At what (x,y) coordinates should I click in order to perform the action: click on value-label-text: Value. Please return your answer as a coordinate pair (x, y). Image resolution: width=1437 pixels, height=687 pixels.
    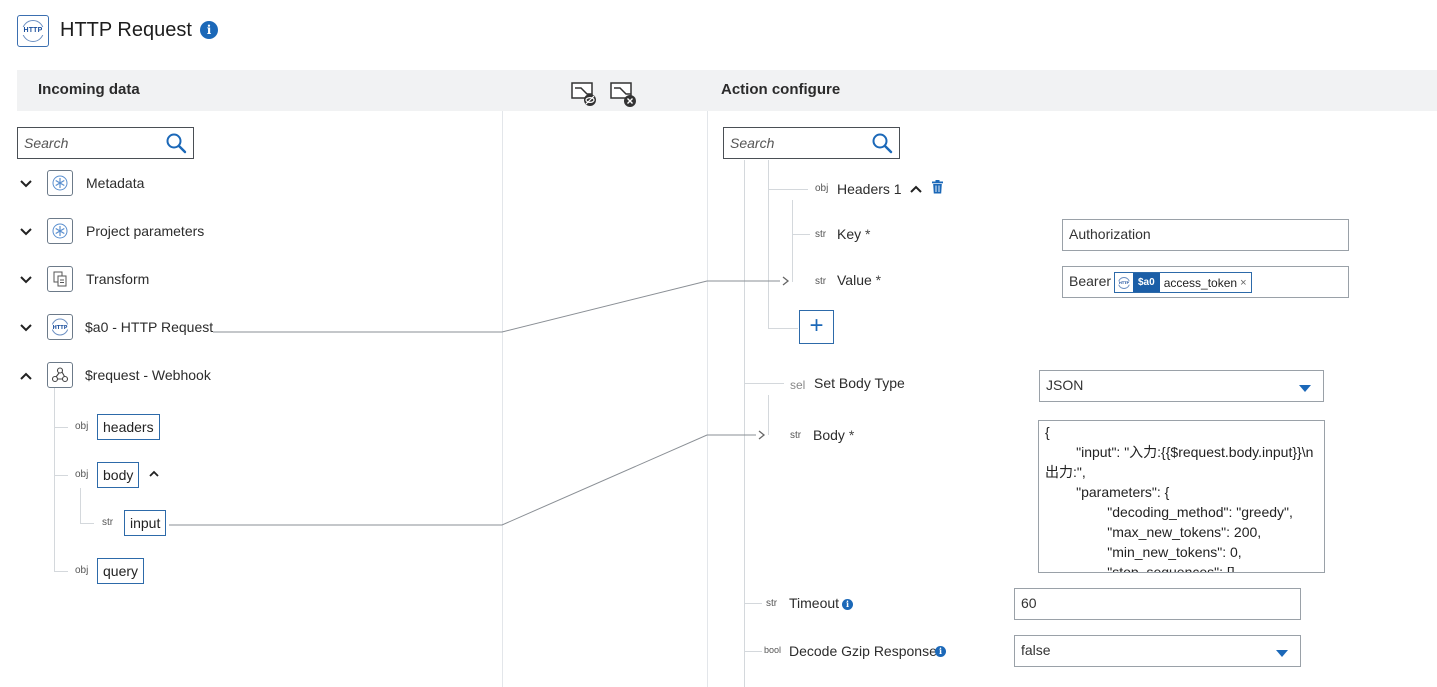
    Looking at the image, I should click on (854, 280).